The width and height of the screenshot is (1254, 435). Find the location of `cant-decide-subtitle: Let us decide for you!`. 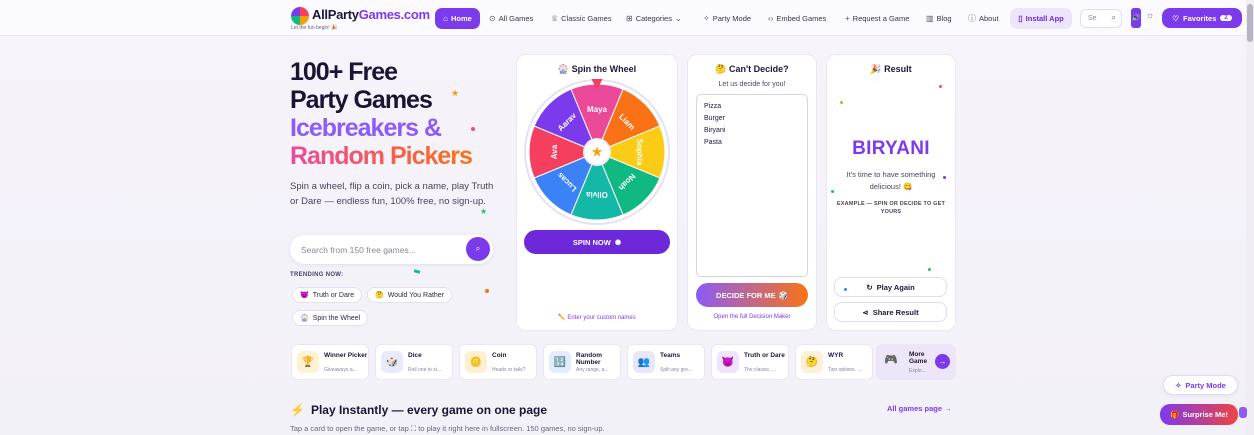

cant-decide-subtitle: Let us decide for you! is located at coordinates (752, 84).